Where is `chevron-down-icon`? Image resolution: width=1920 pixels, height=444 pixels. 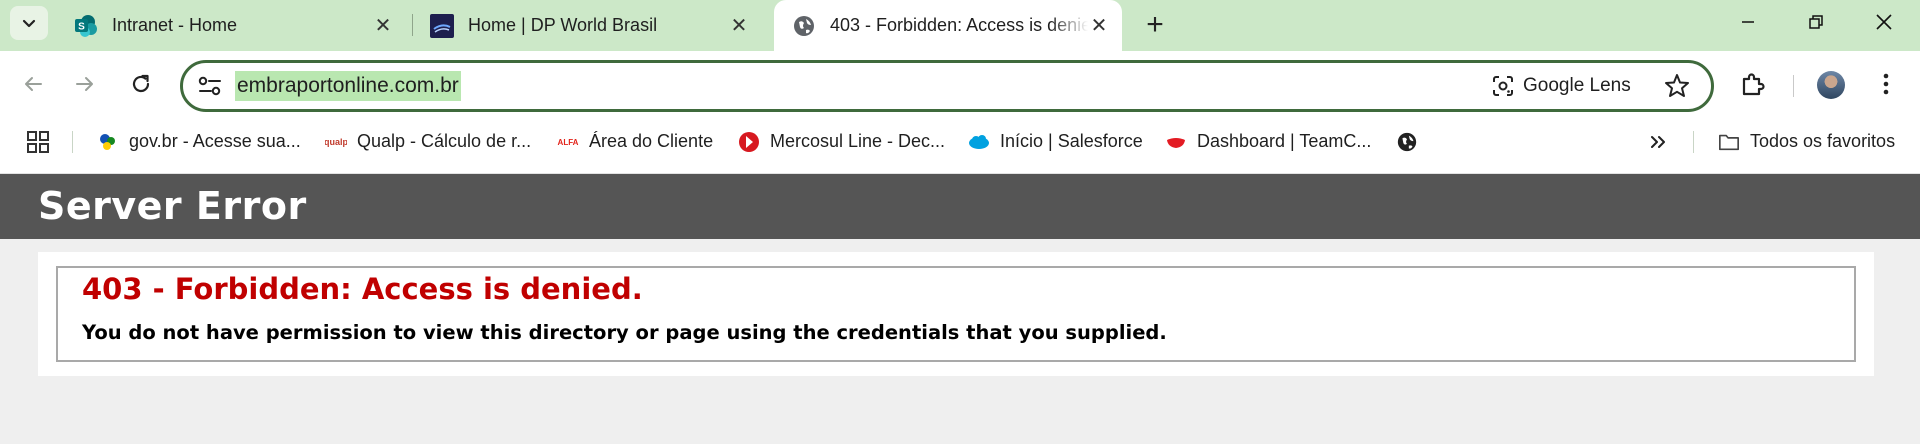 chevron-down-icon is located at coordinates (29, 23).